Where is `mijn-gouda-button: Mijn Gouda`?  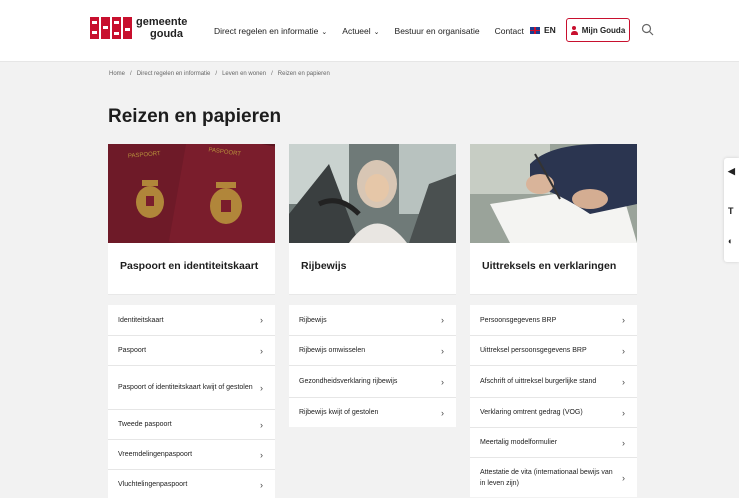
mijn-gouda-button: Mijn Gouda is located at coordinates (598, 30).